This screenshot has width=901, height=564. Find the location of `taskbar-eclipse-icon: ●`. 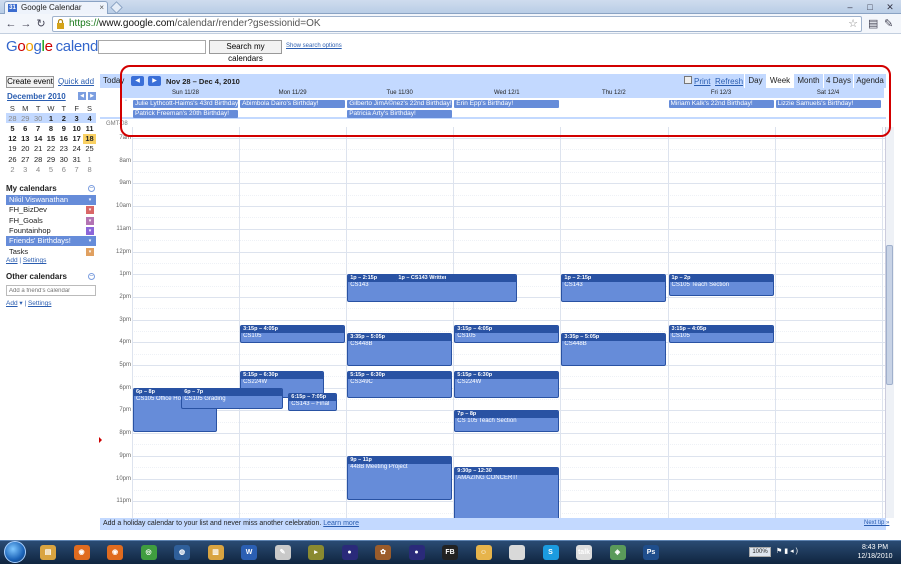

taskbar-eclipse-icon: ● is located at coordinates (349, 552).